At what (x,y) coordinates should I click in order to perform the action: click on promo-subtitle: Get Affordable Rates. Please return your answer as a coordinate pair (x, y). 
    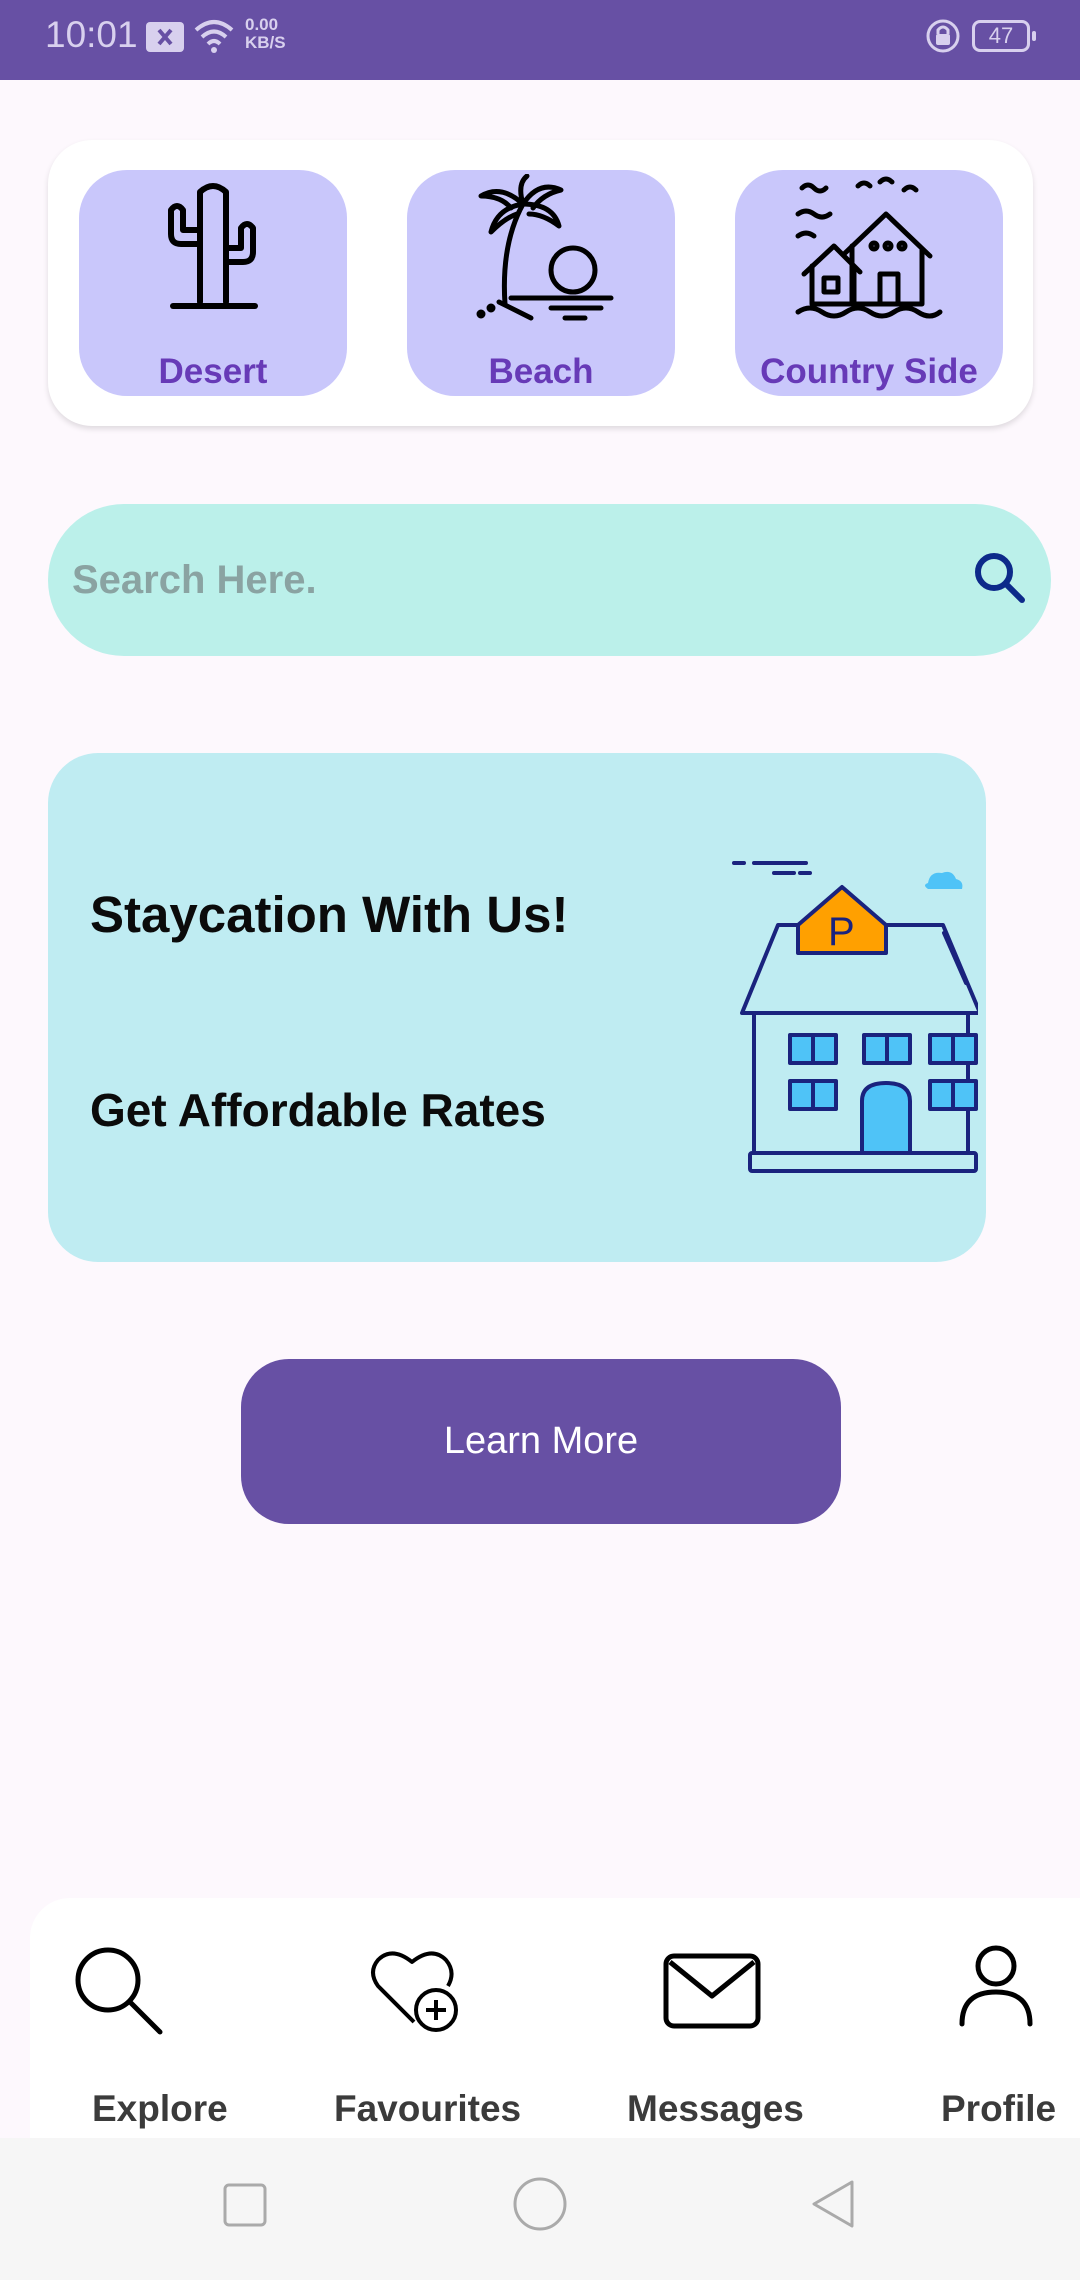
    Looking at the image, I should click on (318, 1110).